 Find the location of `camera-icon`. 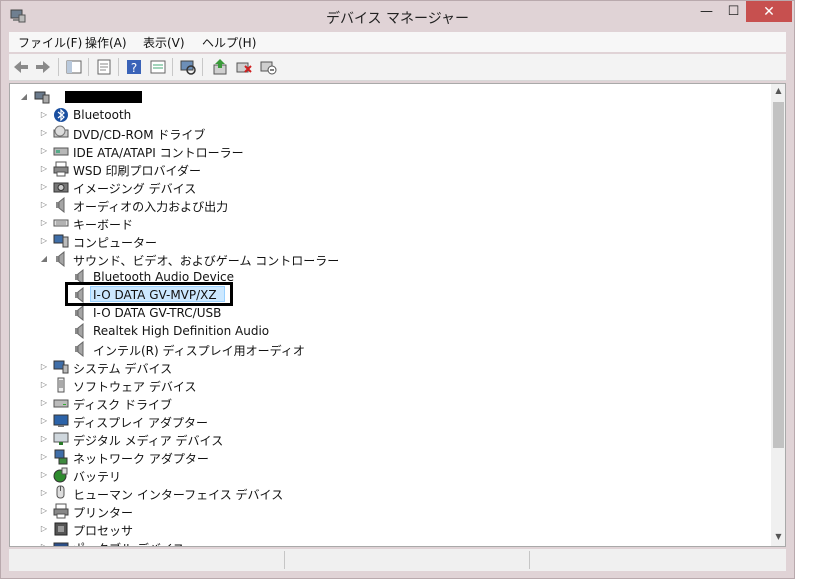

camera-icon is located at coordinates (61, 187).